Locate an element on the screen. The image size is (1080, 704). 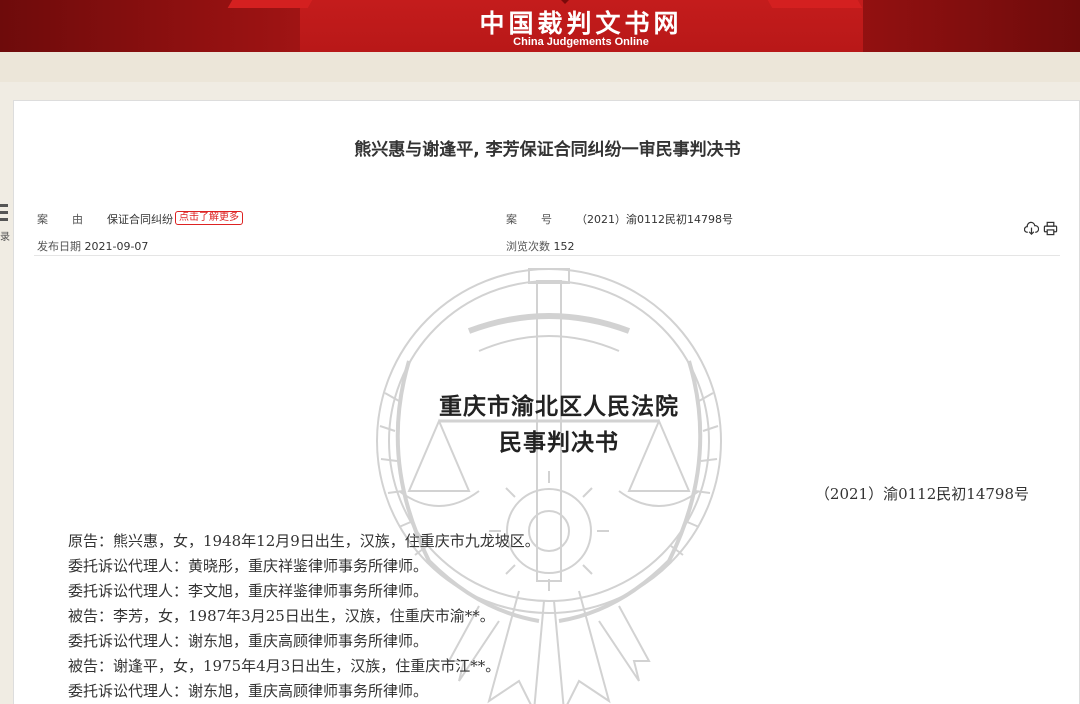
case-cause-label: 案由 is located at coordinates (72, 219).